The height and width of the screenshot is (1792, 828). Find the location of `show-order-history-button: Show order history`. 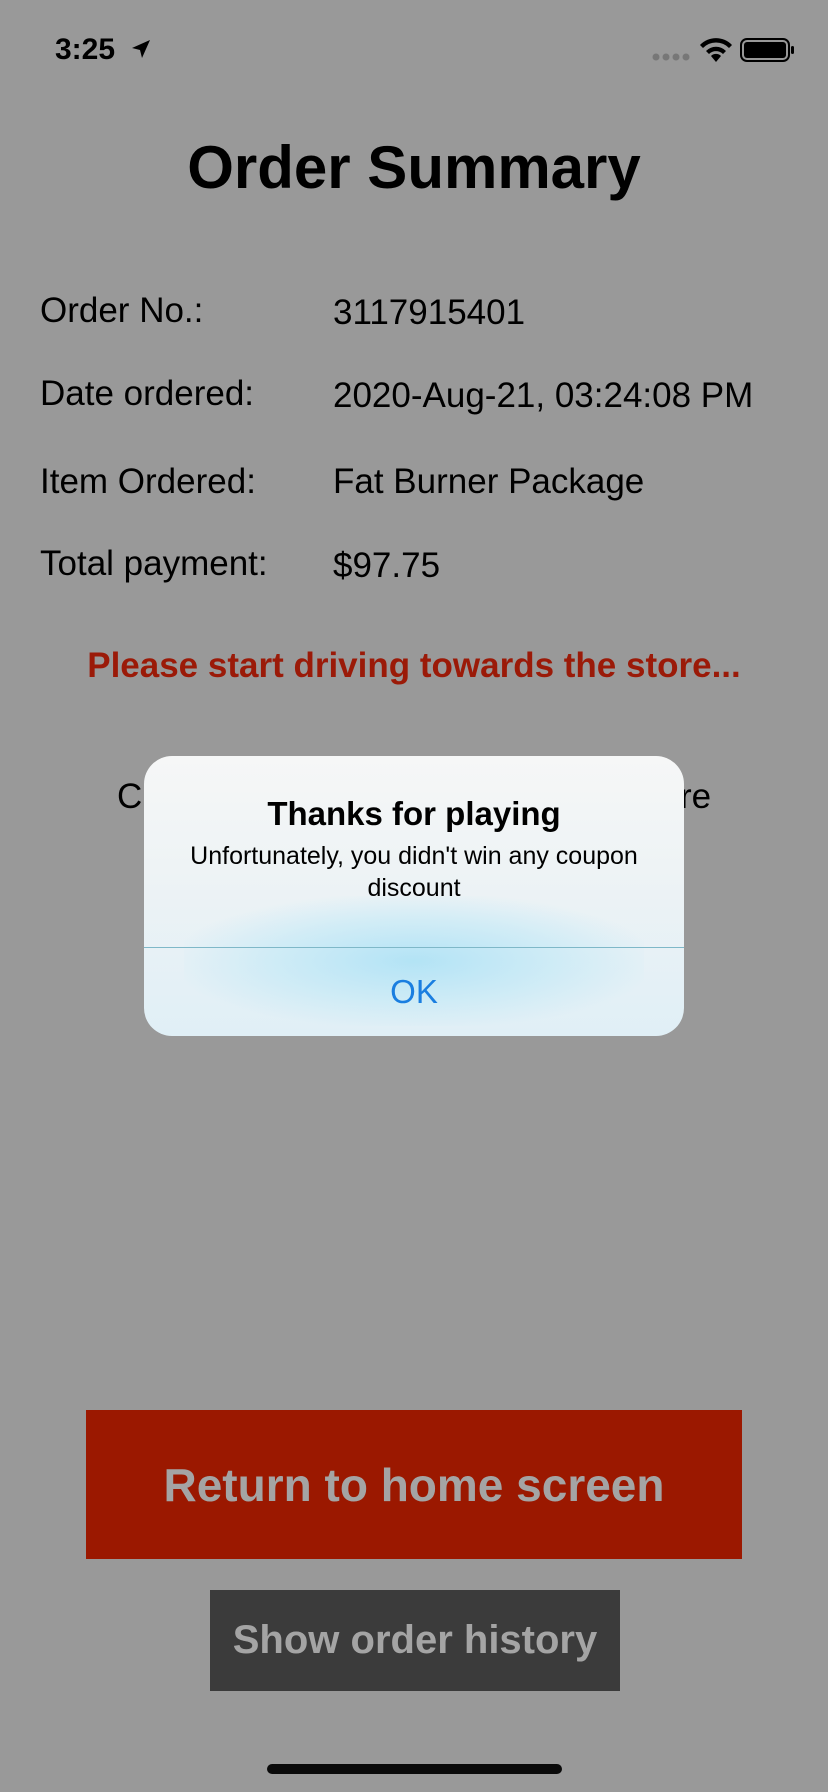

show-order-history-button: Show order history is located at coordinates (415, 1640).